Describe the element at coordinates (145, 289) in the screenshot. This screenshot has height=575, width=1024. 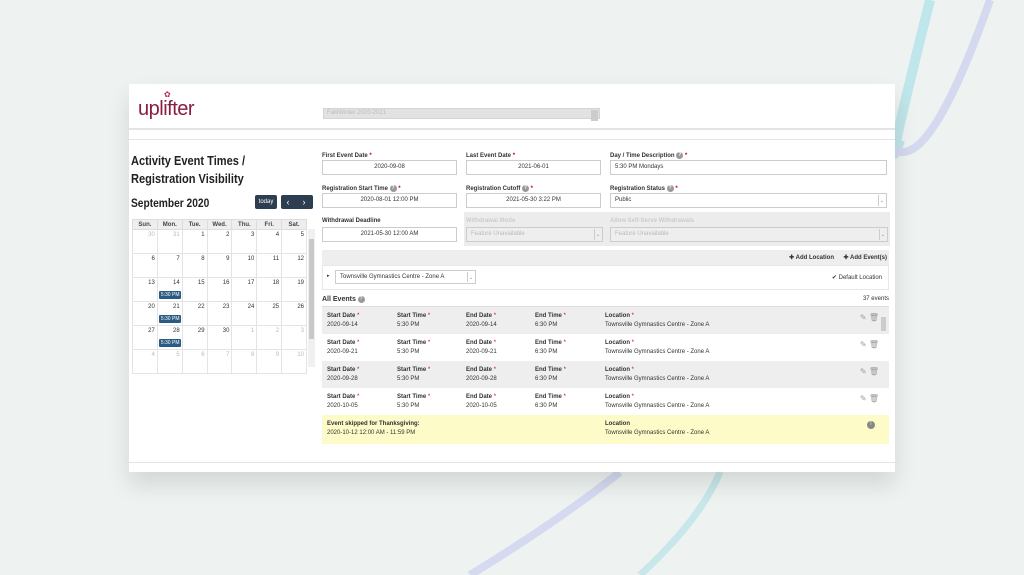
I see `calendar-day: 13` at that location.